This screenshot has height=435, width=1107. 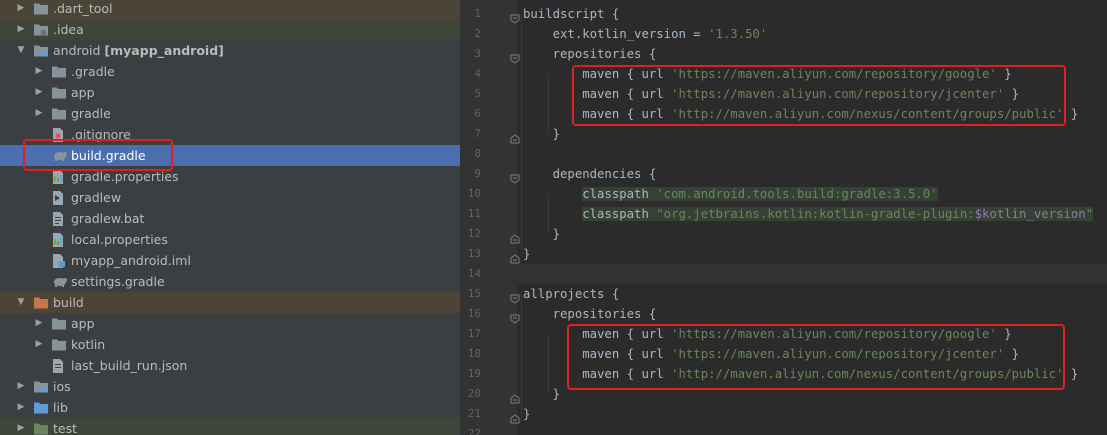 What do you see at coordinates (541, 234) in the screenshot?
I see `code-text: }` at bounding box center [541, 234].